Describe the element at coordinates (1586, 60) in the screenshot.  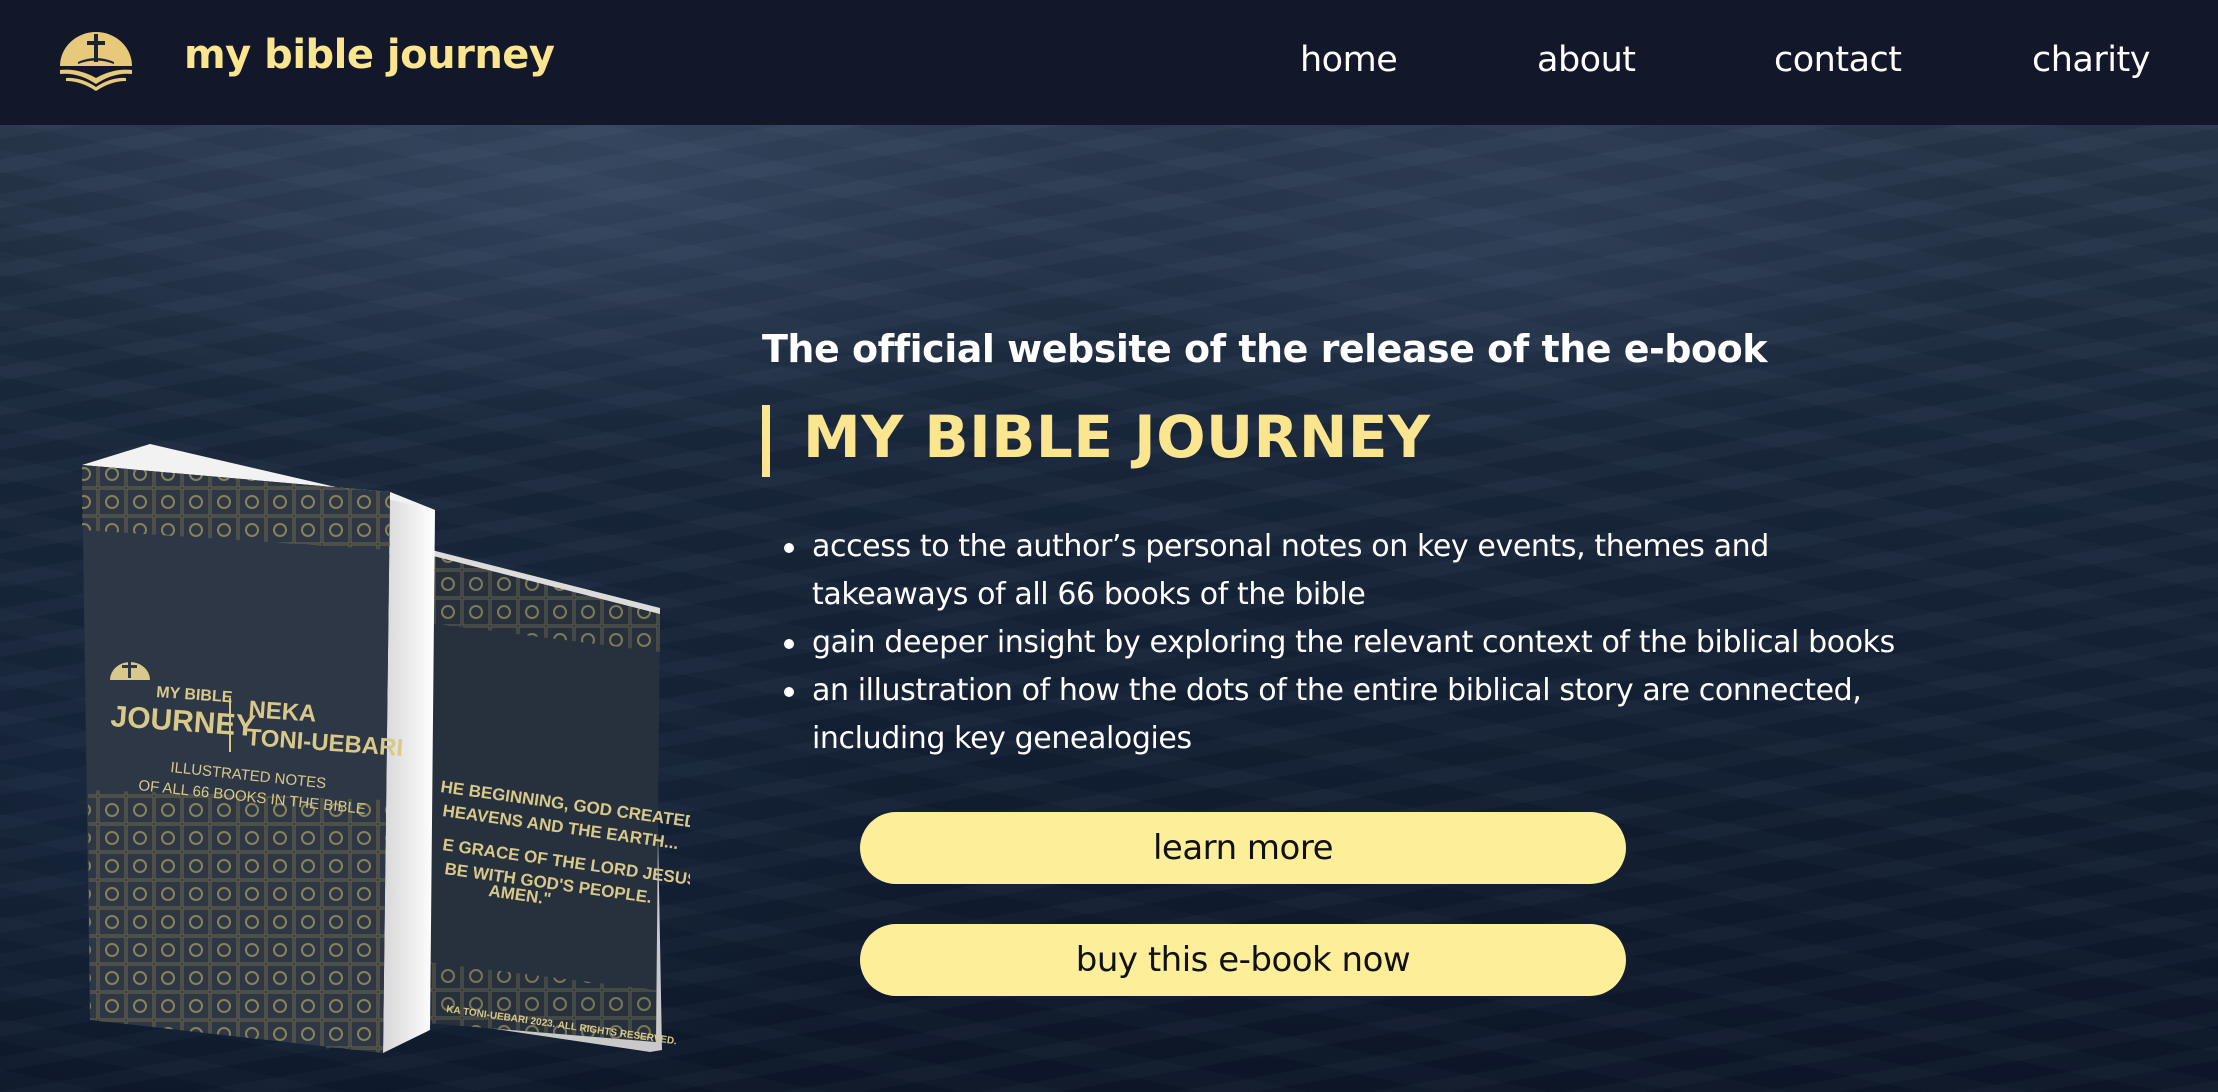
I see `nav-link-about: about` at that location.